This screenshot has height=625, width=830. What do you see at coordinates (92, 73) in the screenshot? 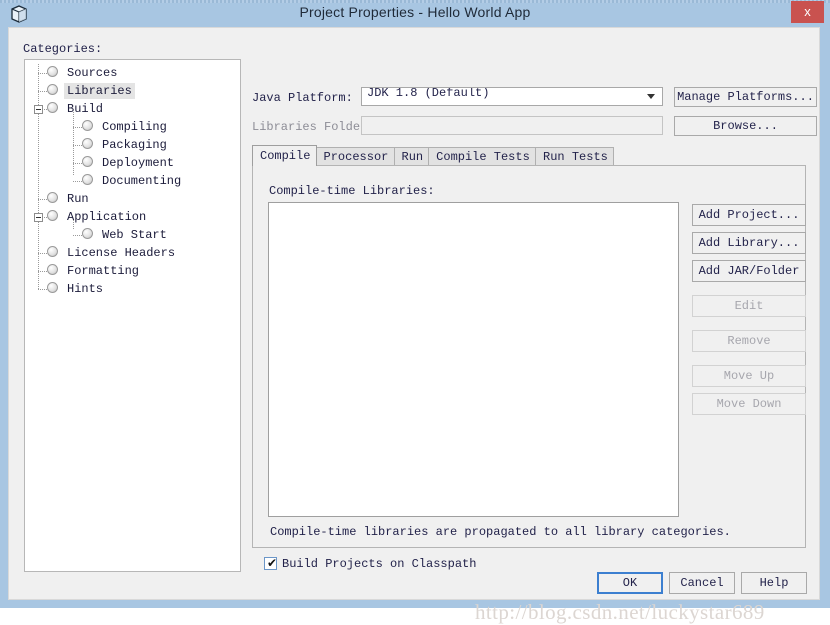
I see `tree-item-label: Sources` at bounding box center [92, 73].